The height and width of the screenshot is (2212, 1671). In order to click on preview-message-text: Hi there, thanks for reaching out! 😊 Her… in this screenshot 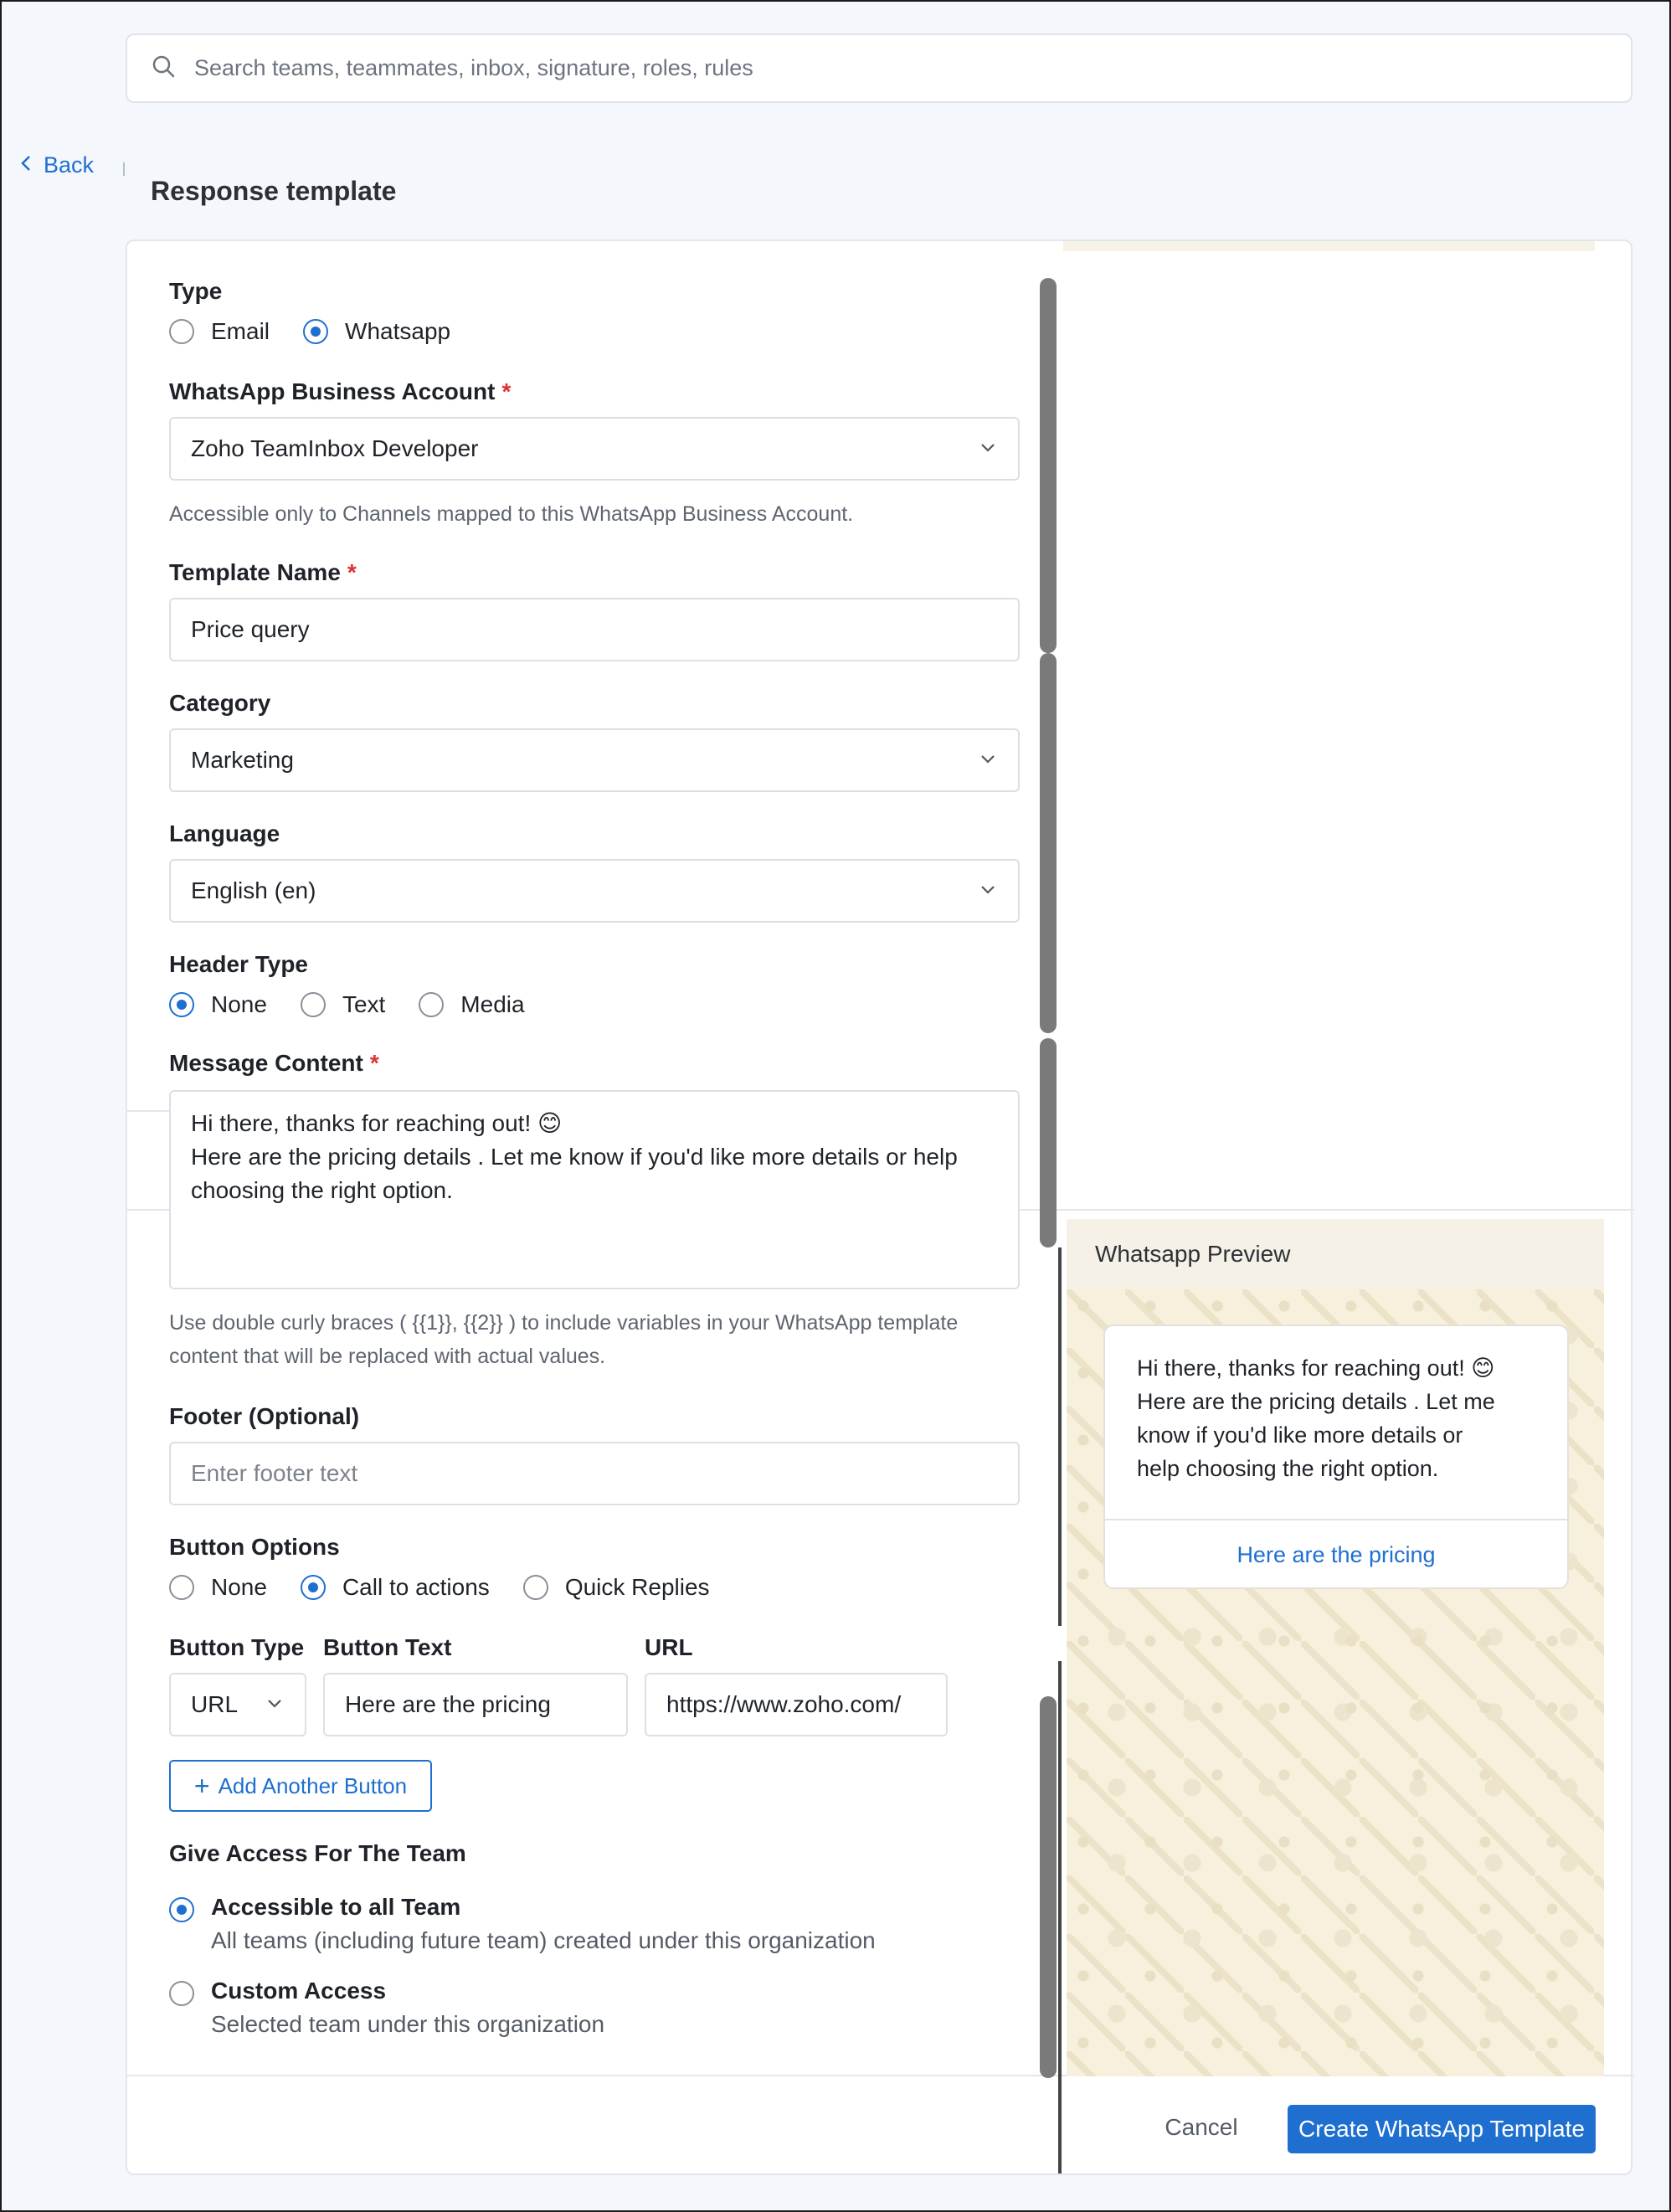, I will do `click(1316, 1418)`.